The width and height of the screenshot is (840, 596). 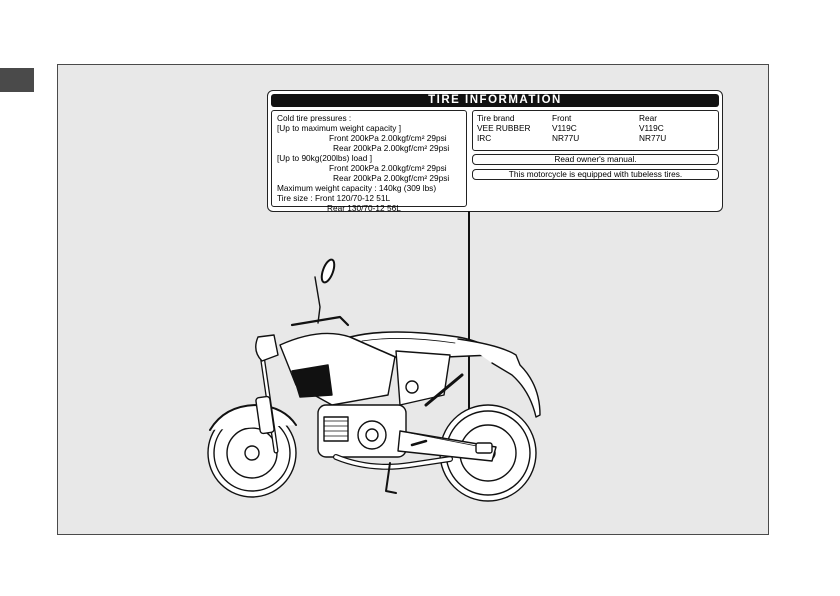 I want to click on label-title: TIRE INFORMATION, so click(x=495, y=100).